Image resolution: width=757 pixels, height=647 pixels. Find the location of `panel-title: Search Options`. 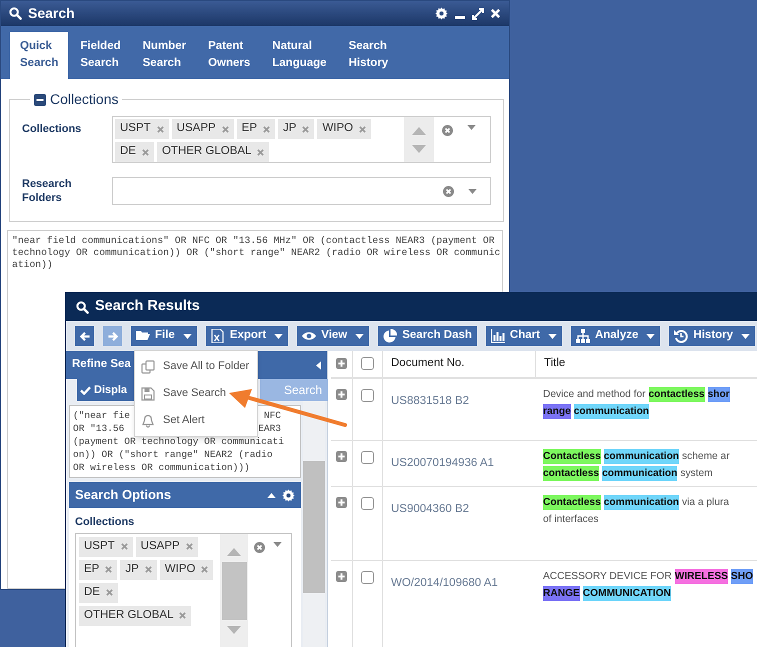

panel-title: Search Options is located at coordinates (123, 495).